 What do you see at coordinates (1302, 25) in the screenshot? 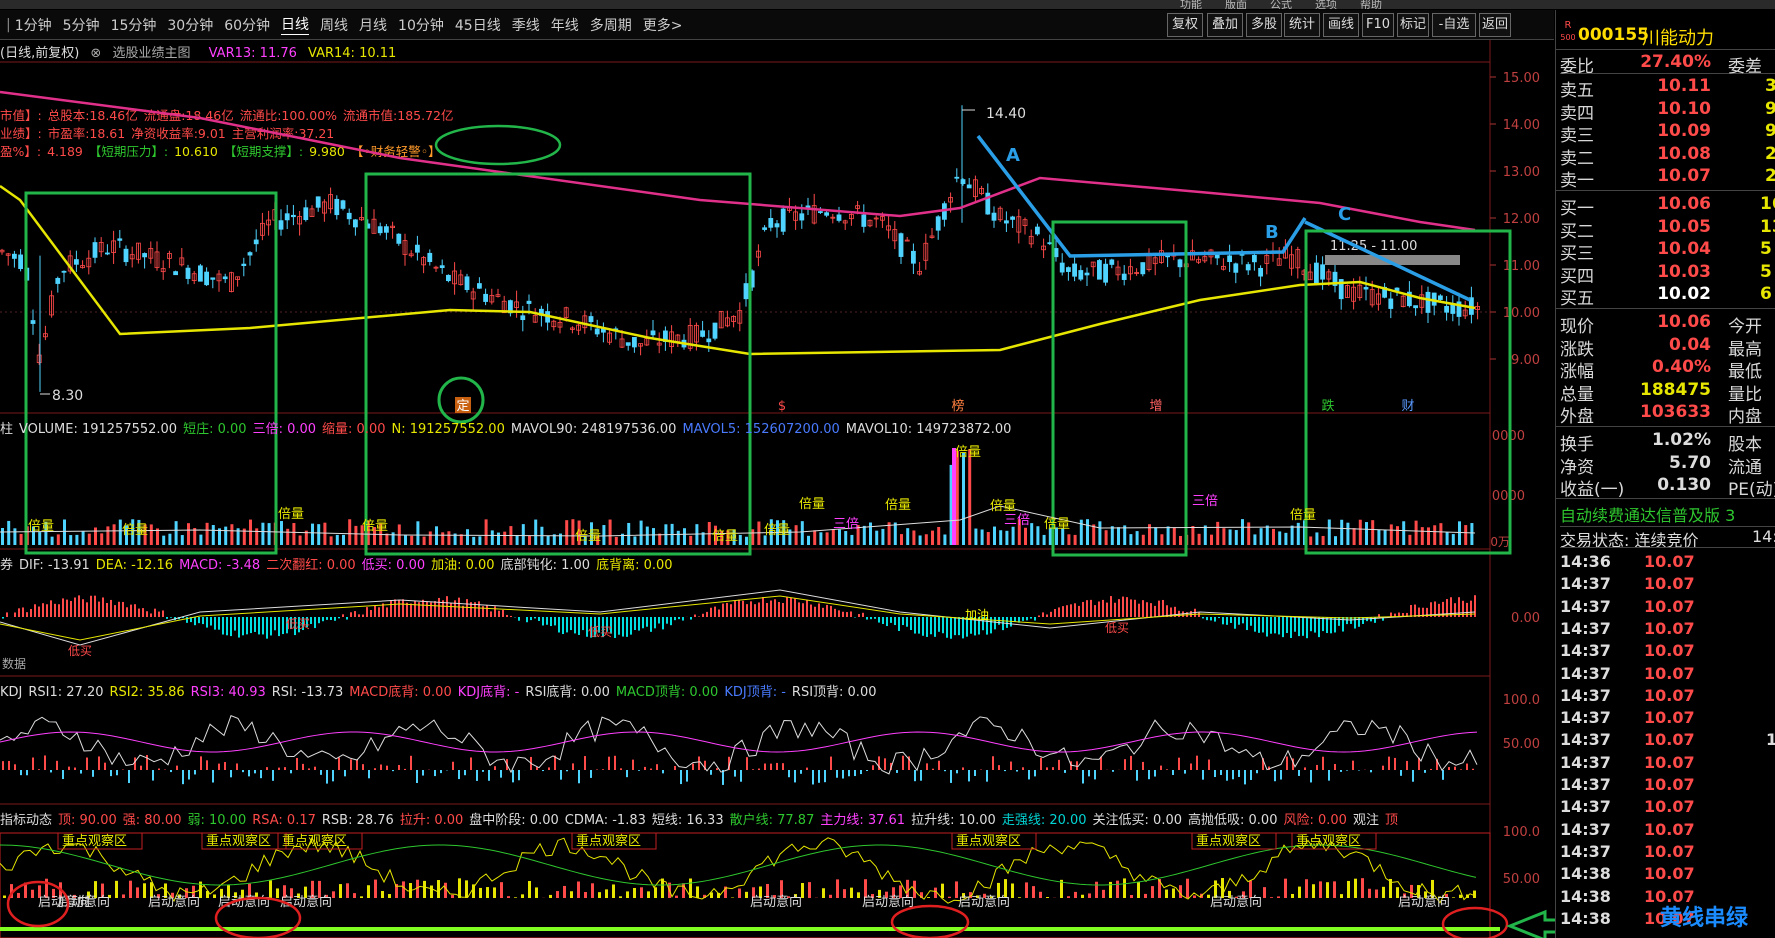
I see `tool-button: 统计` at bounding box center [1302, 25].